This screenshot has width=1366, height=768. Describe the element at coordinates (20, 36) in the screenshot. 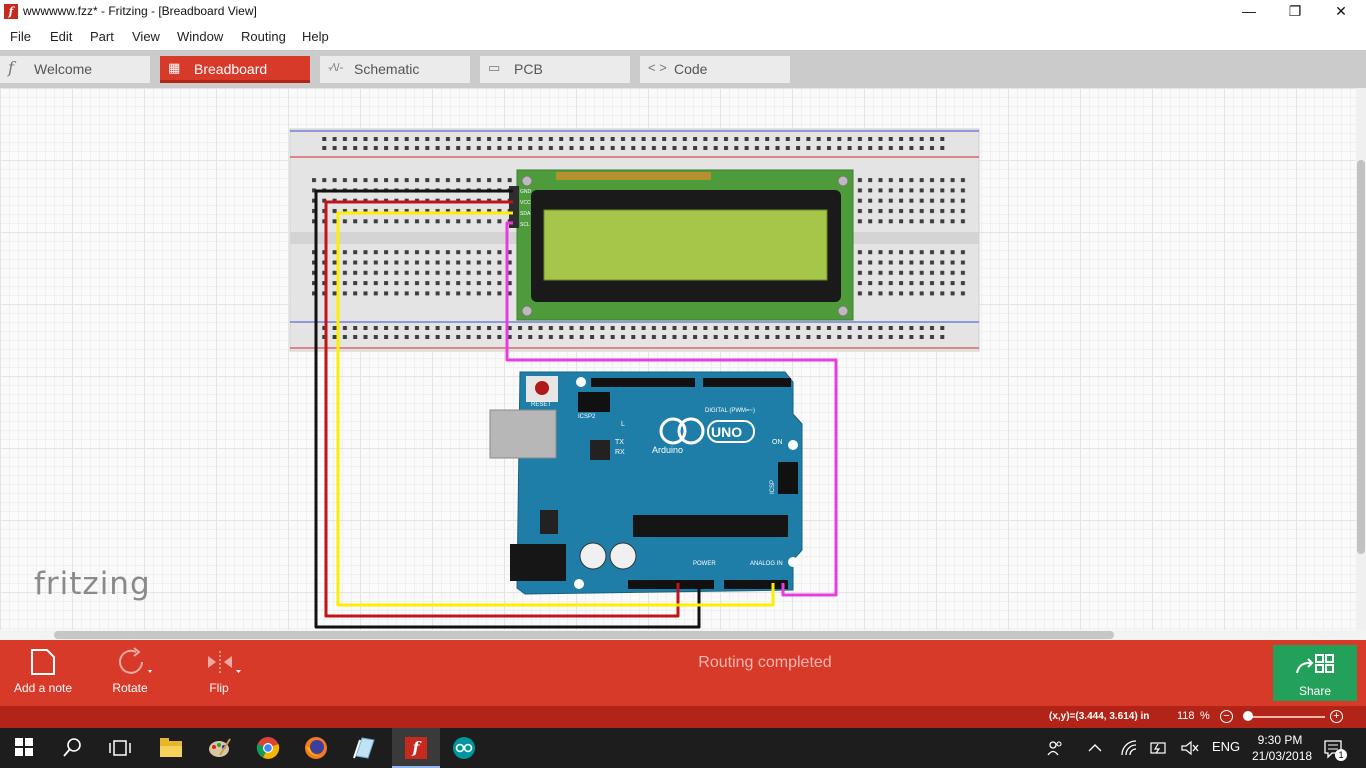

I see `menu-file: File` at that location.